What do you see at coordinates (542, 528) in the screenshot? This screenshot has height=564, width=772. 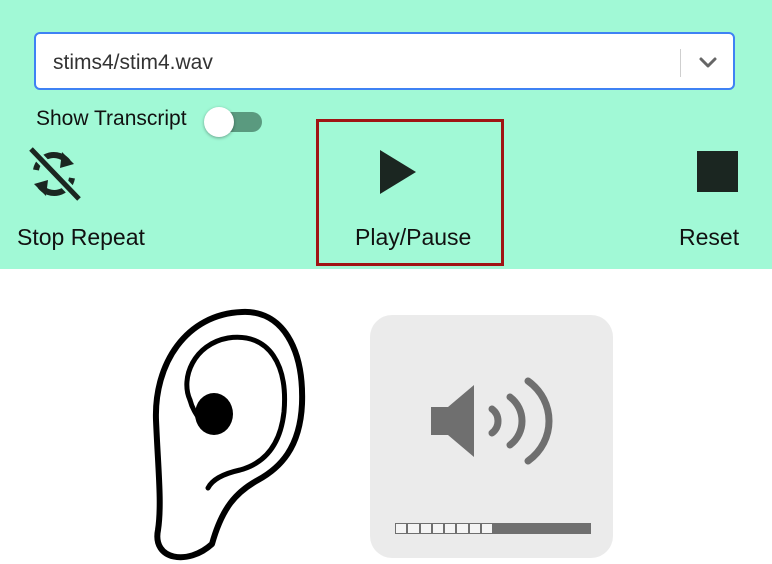 I see `volume-filled-segment` at bounding box center [542, 528].